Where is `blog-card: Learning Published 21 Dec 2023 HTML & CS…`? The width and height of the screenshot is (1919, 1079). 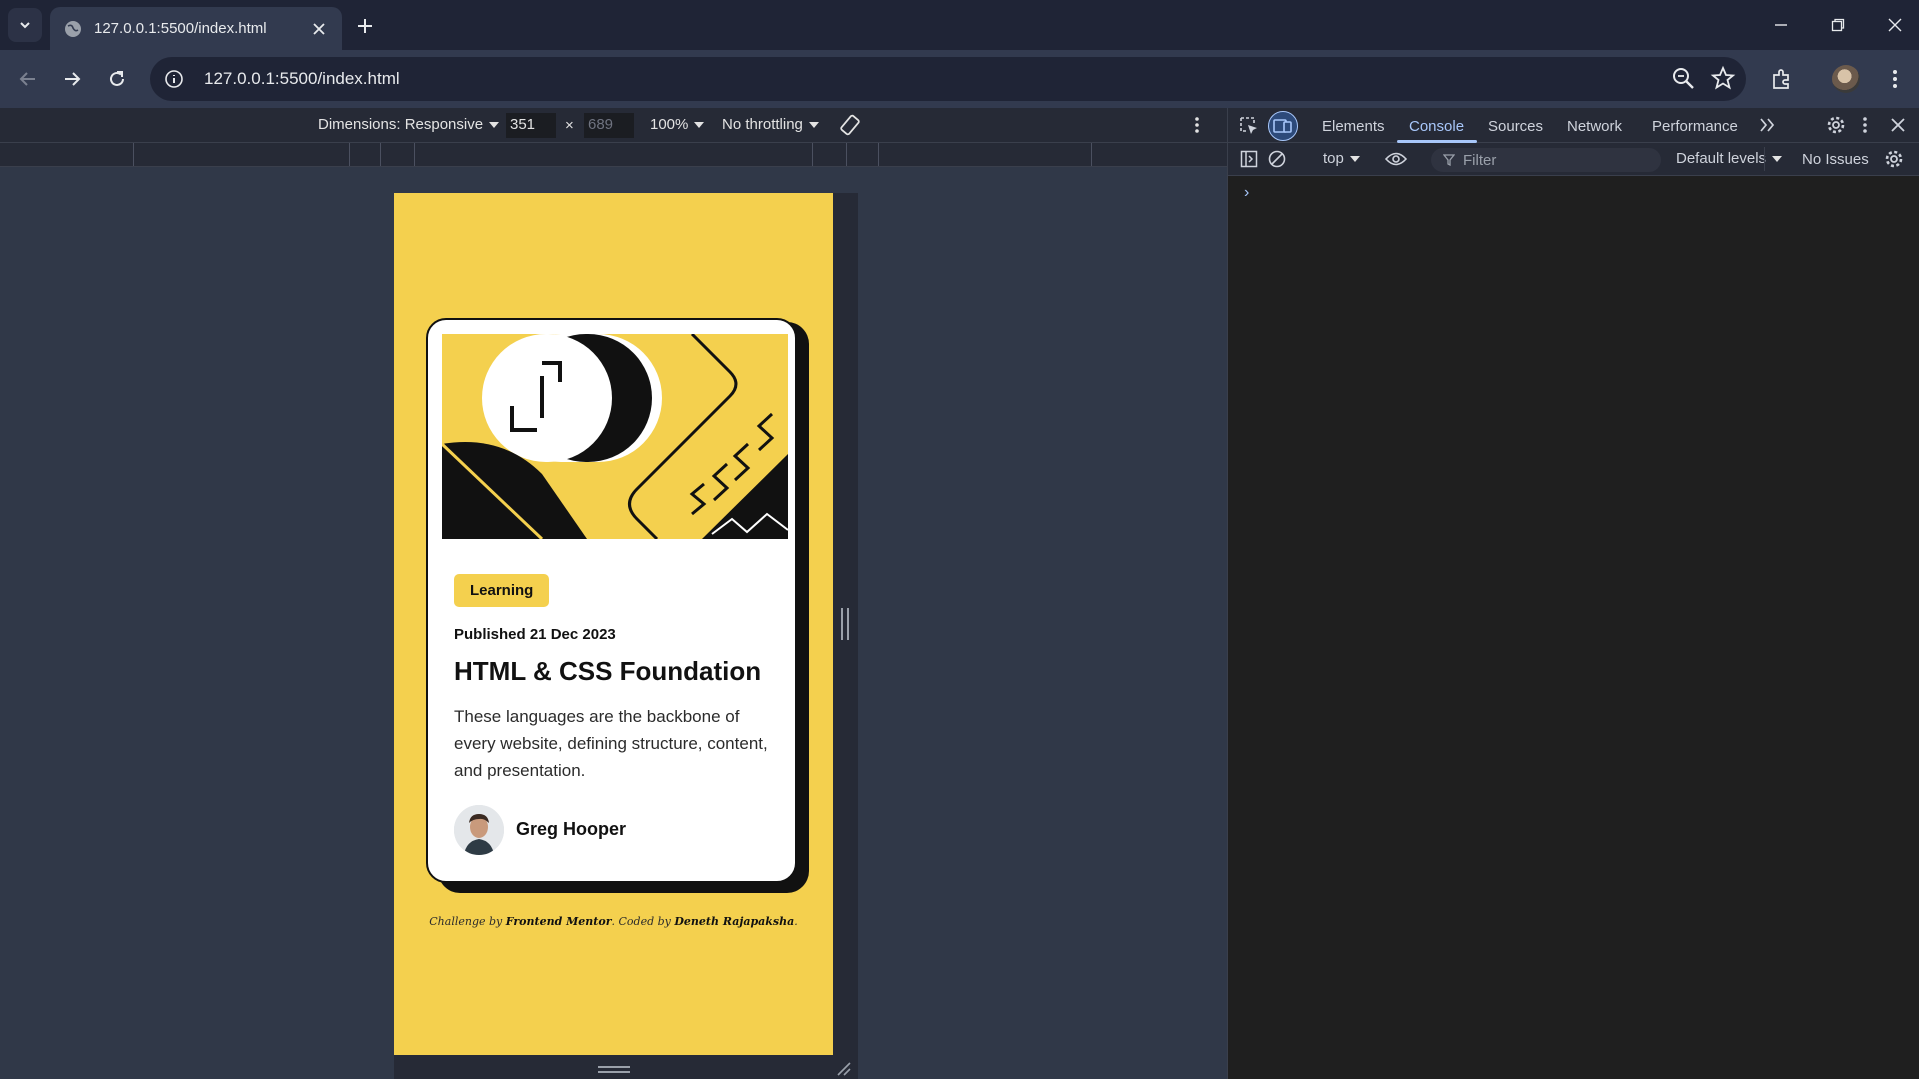 blog-card: Learning Published 21 Dec 2023 HTML & CS… is located at coordinates (611, 600).